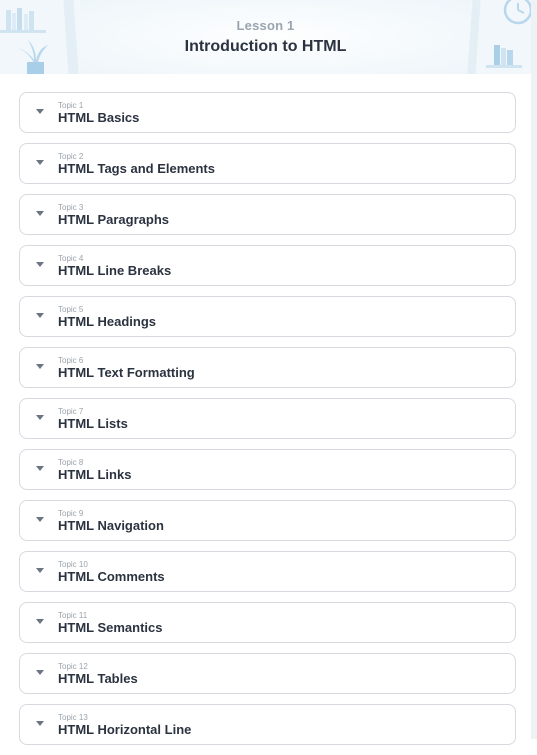  What do you see at coordinates (73, 564) in the screenshot?
I see `topic-number: Topic 10` at bounding box center [73, 564].